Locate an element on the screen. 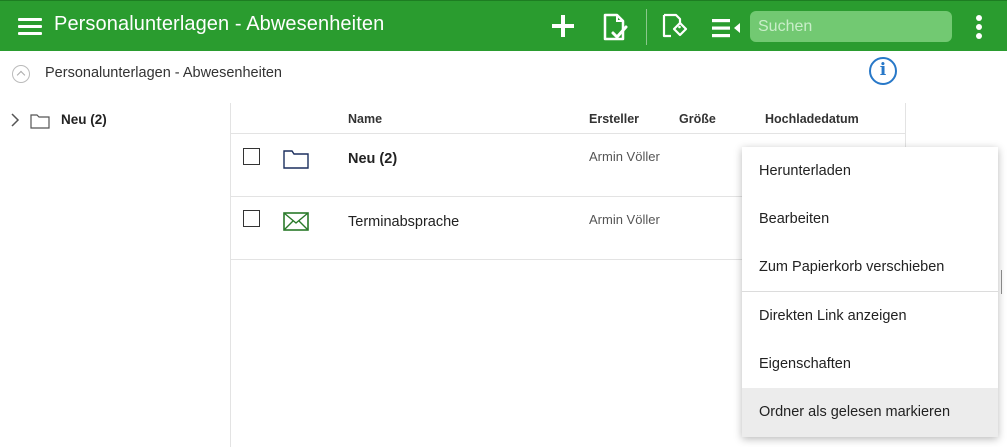 The width and height of the screenshot is (1007, 447). file-name: Terminabsprache is located at coordinates (403, 222).